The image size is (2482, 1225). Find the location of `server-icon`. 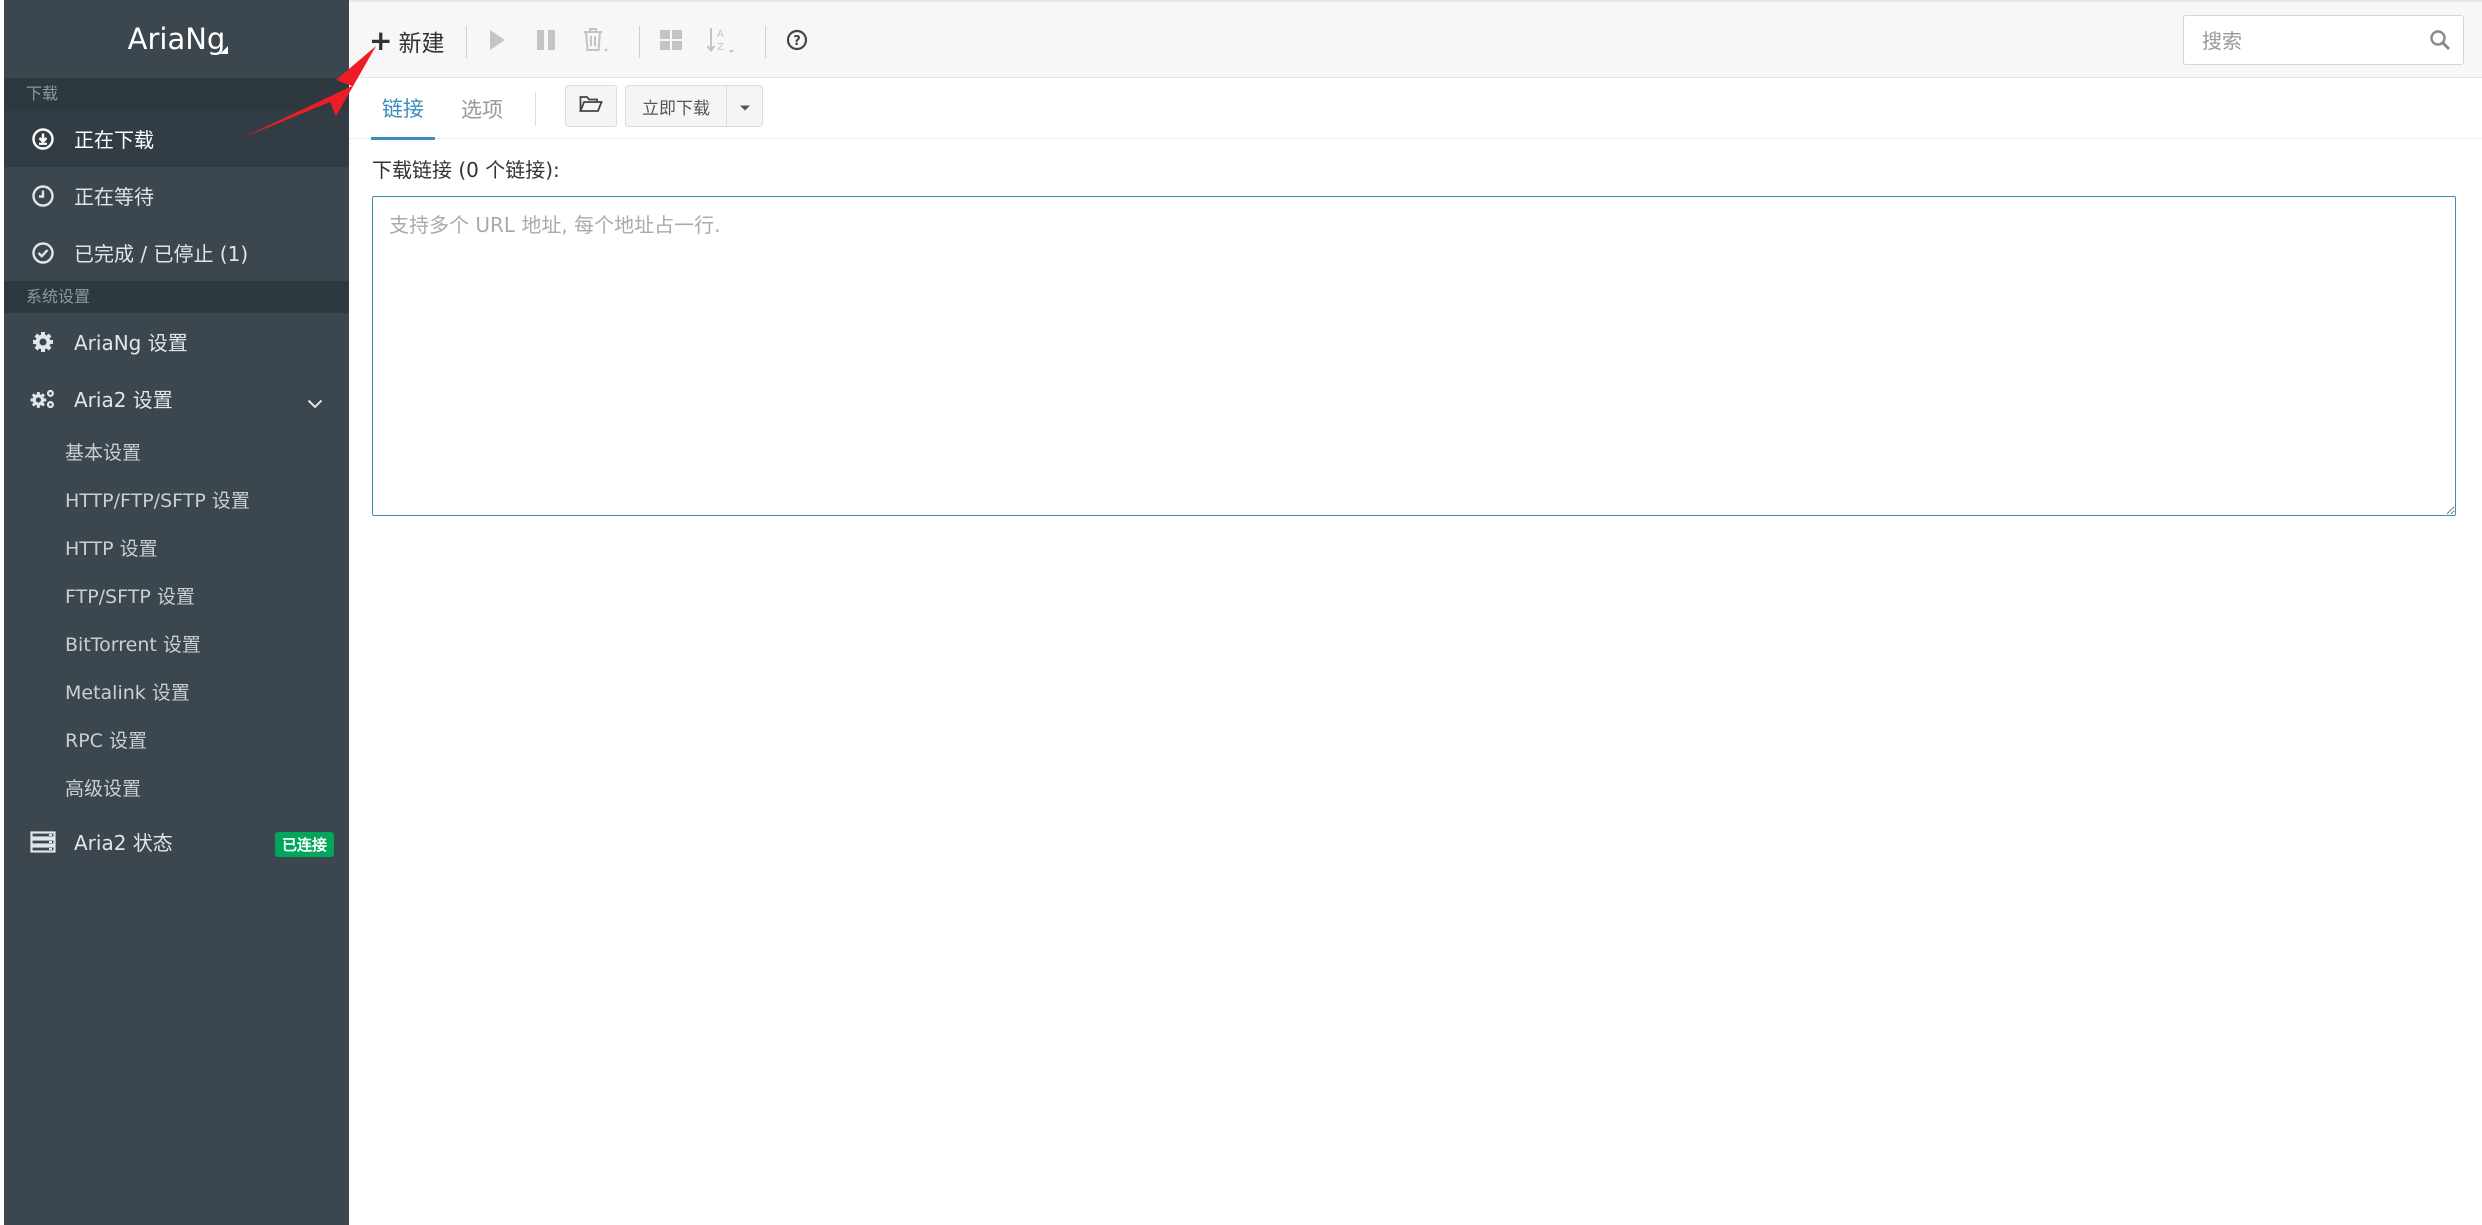

server-icon is located at coordinates (43, 842).